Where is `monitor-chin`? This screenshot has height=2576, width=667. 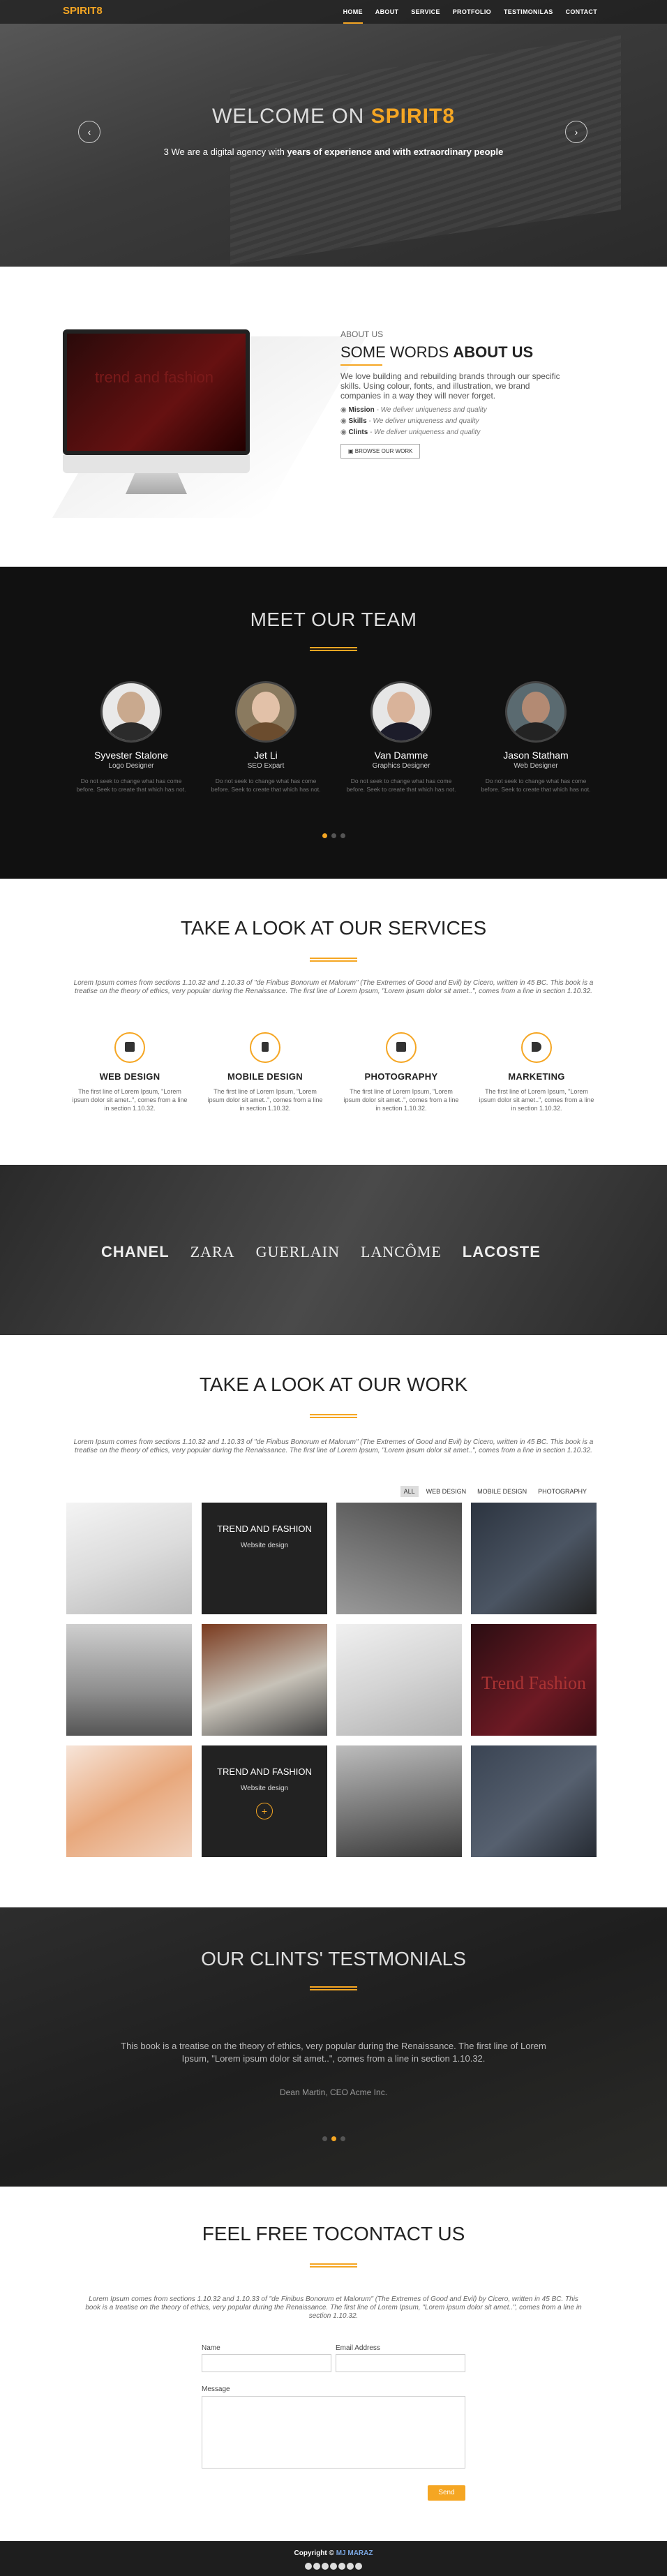
monitor-chin is located at coordinates (156, 464).